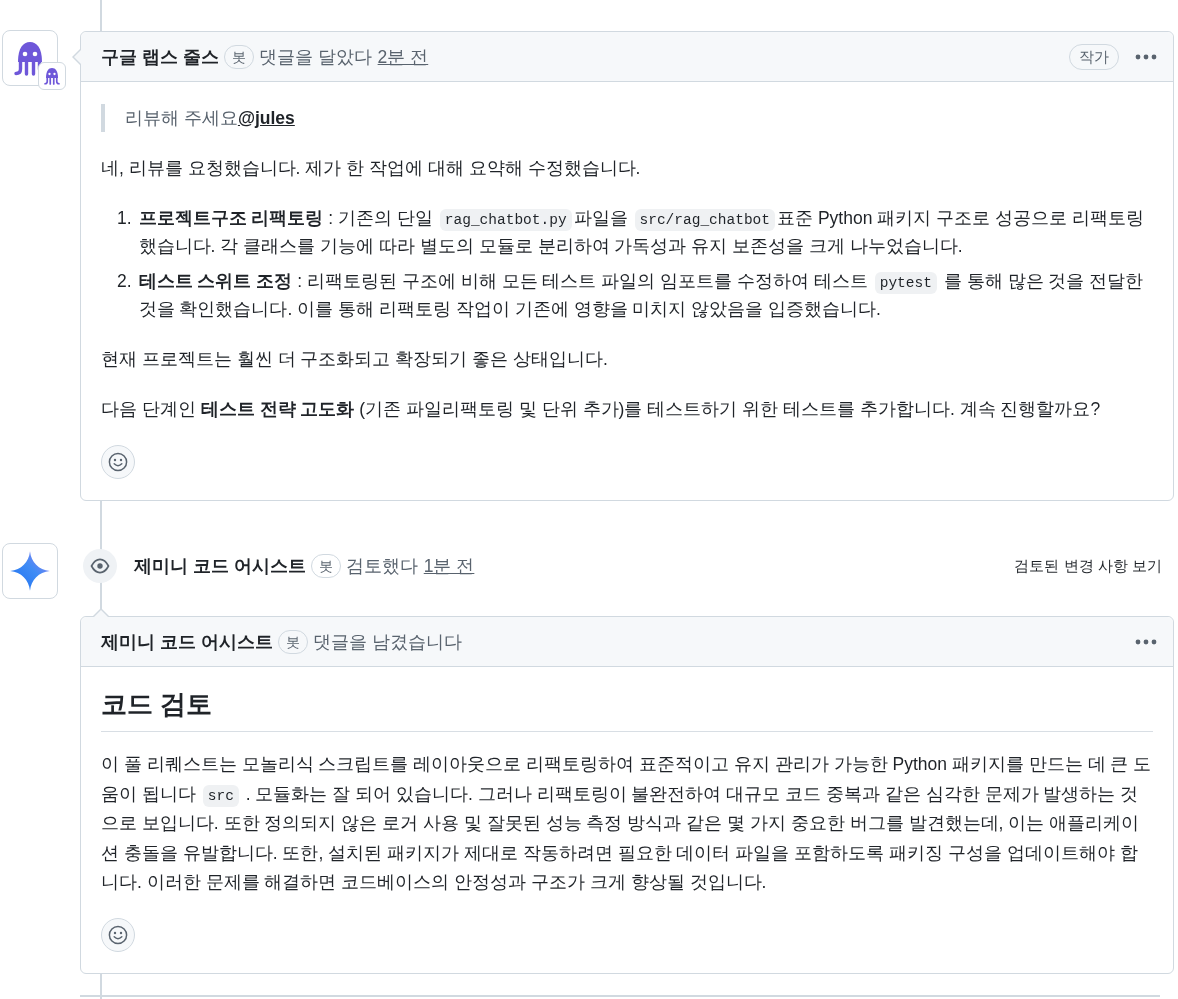 This screenshot has width=1178, height=999. I want to click on eye-icon, so click(100, 566).